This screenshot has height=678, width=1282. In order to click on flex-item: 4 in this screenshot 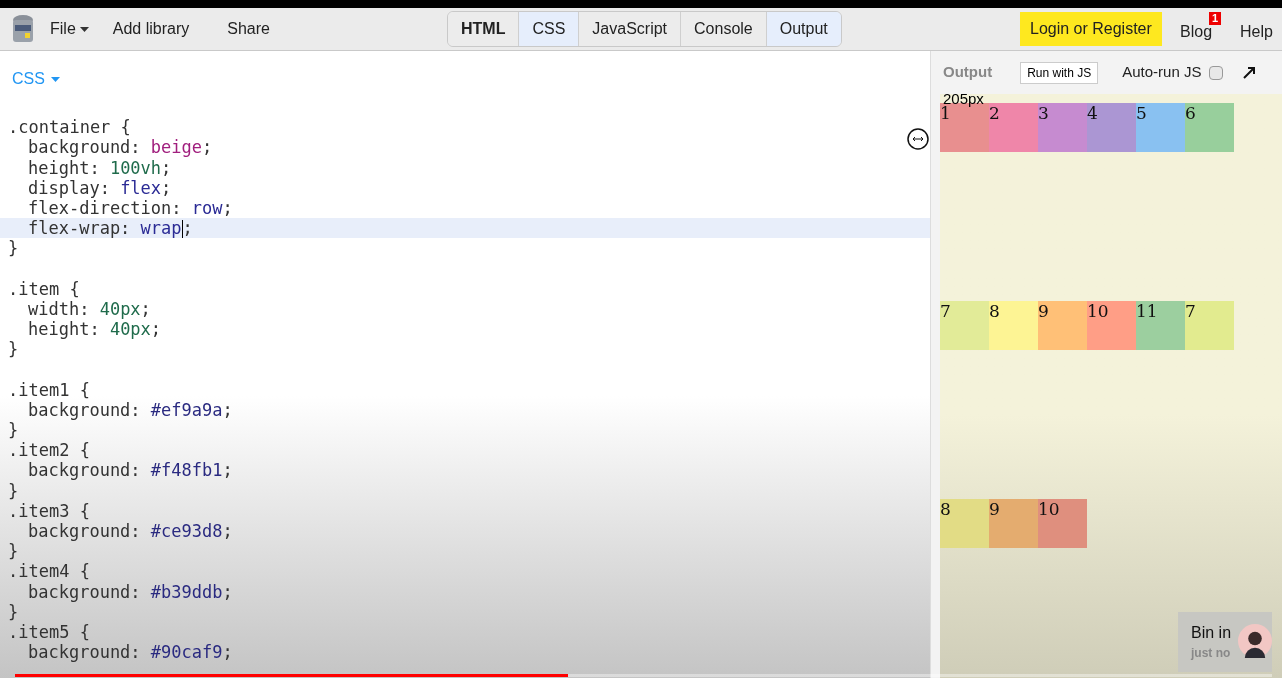, I will do `click(1111, 127)`.